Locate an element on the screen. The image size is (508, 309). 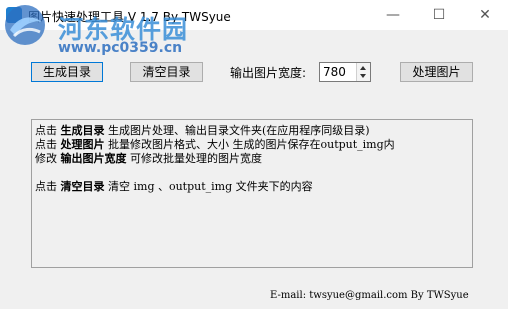
watermark-logo-icon is located at coordinates (25, 25).